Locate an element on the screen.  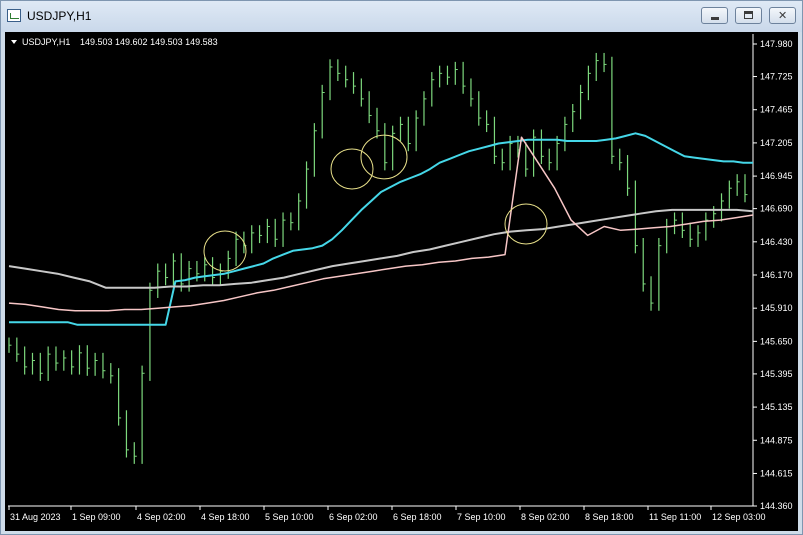
price-tick-label: 145.395 is located at coordinates (776, 374).